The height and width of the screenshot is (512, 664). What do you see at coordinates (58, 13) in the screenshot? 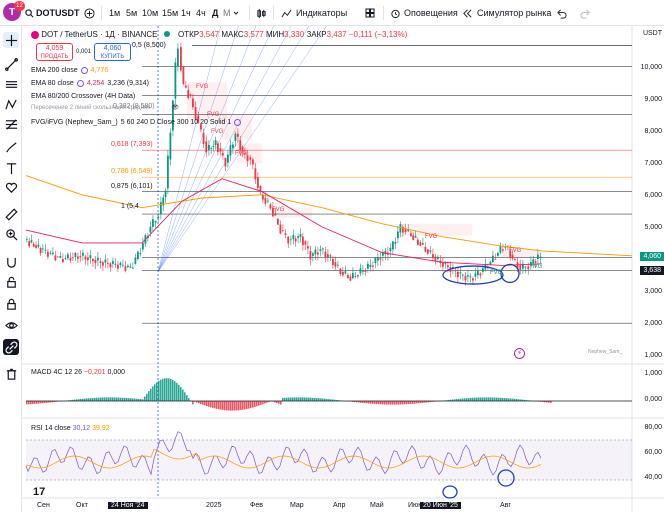
I see `symbol-search-button: DOTUSDT` at bounding box center [58, 13].